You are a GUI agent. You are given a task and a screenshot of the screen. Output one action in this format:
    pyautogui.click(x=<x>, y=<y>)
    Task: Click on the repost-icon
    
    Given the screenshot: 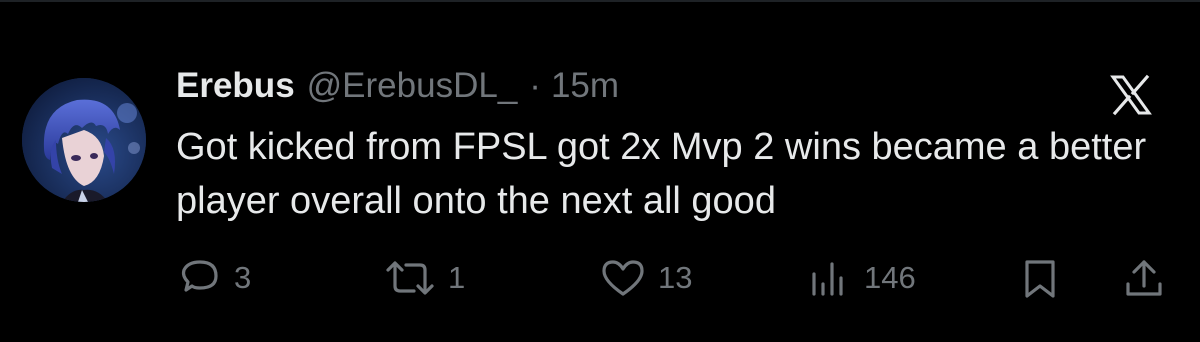 What is the action you would take?
    pyautogui.click(x=410, y=278)
    